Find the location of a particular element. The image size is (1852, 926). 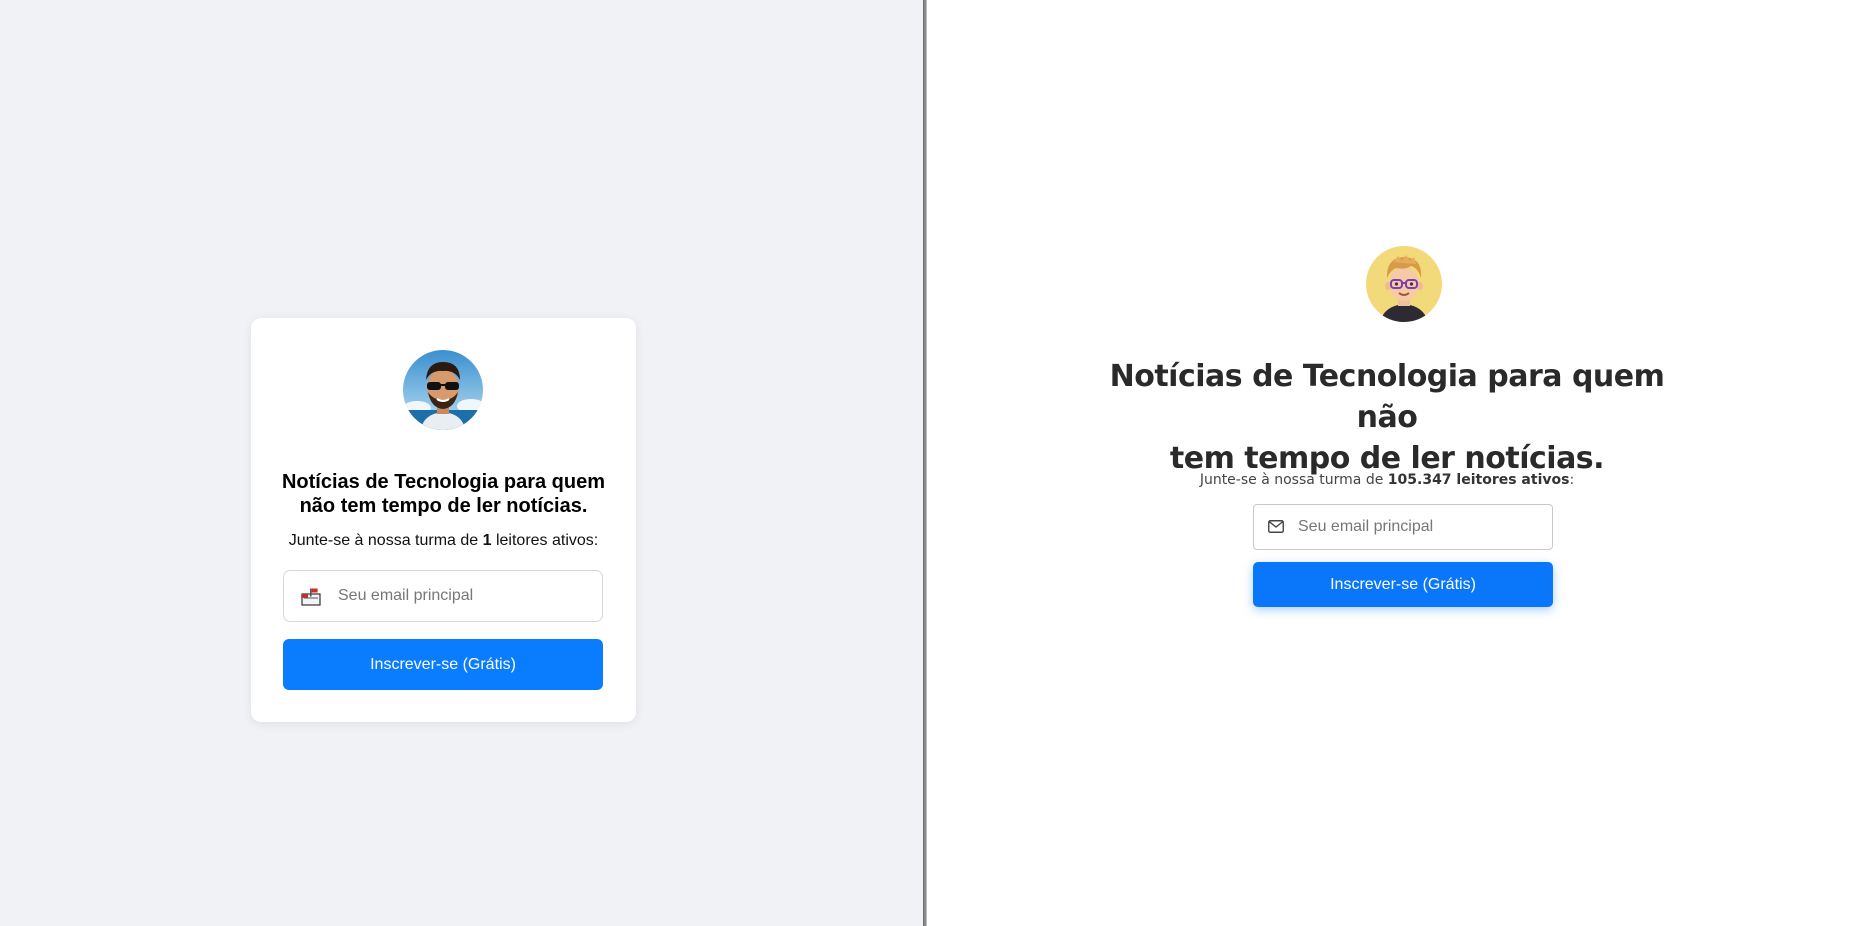

title-line-1: Notícias de Tecnologia para quem não is located at coordinates (1387, 397).